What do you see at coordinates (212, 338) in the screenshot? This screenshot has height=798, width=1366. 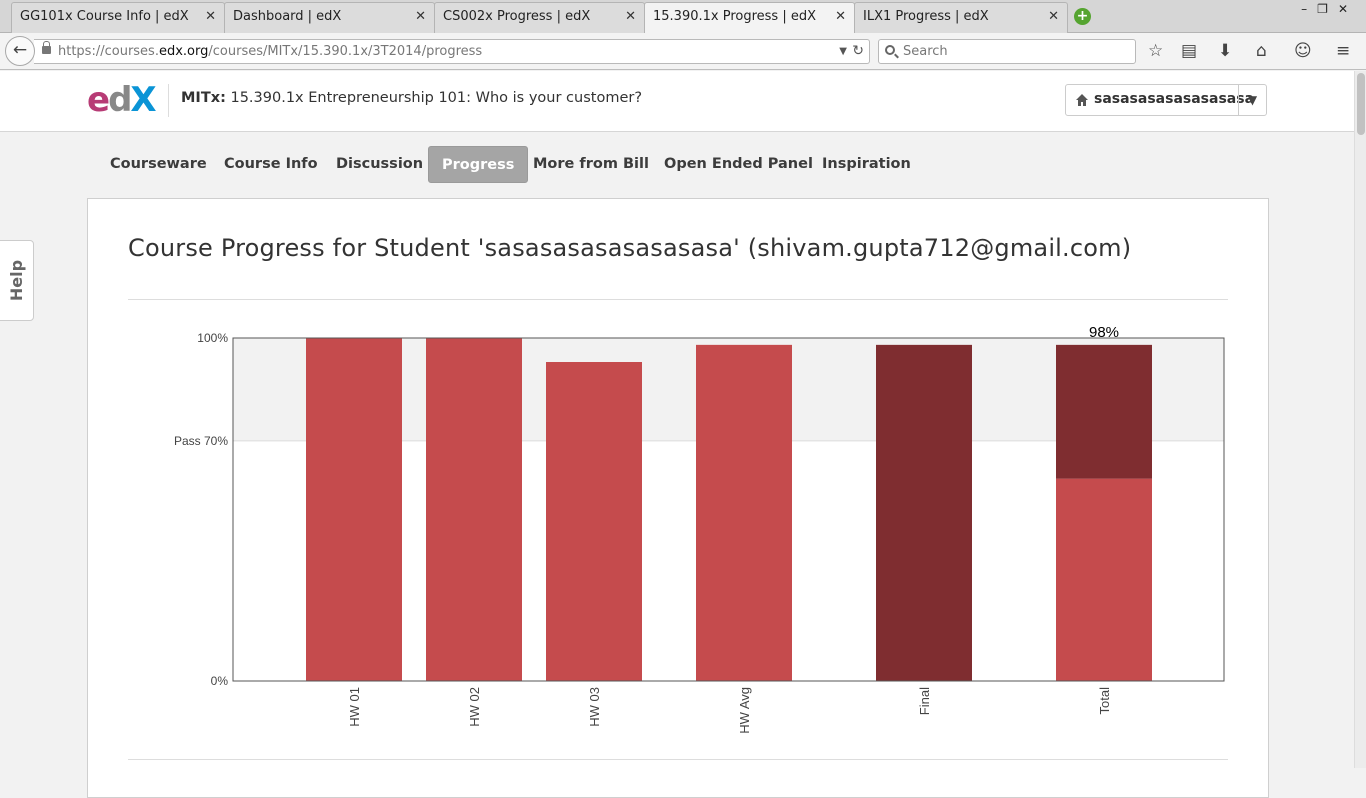 I see `y-tick-label: 100%` at bounding box center [212, 338].